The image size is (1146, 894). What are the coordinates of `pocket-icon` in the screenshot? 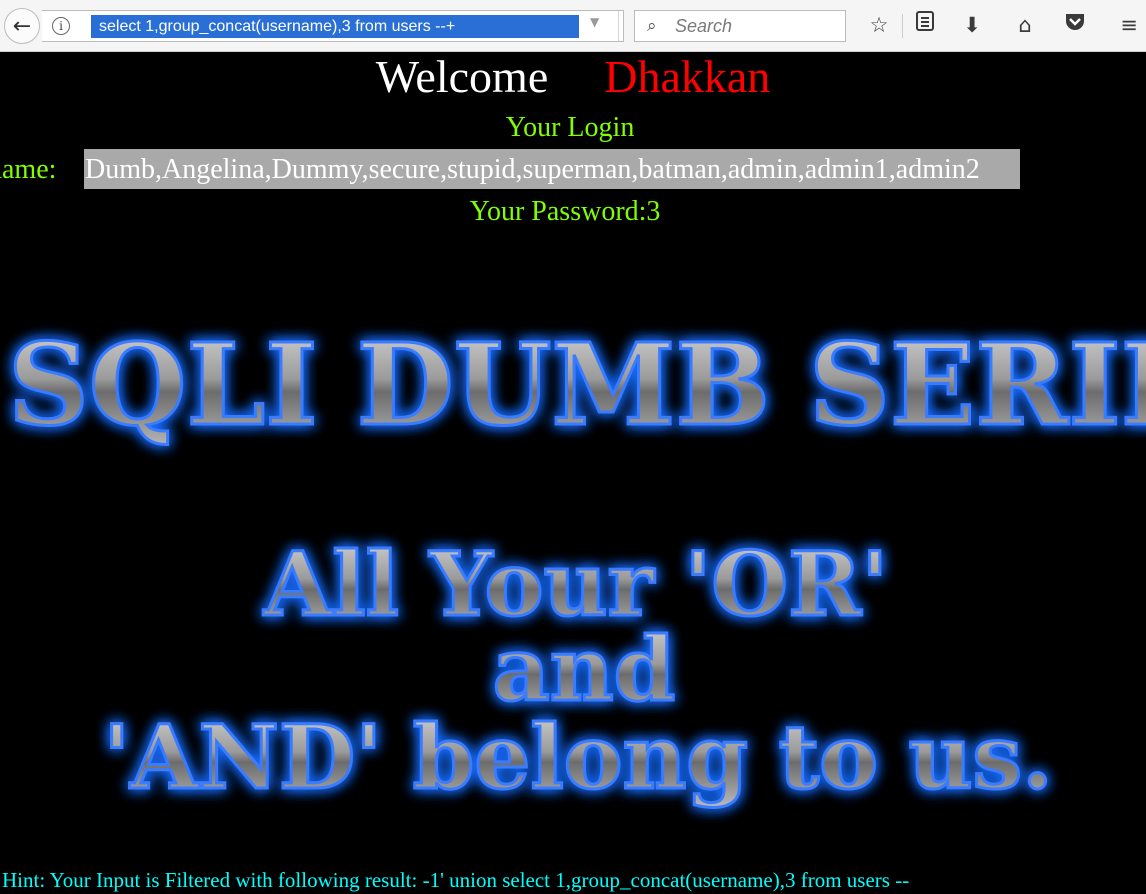 It's located at (1075, 25).